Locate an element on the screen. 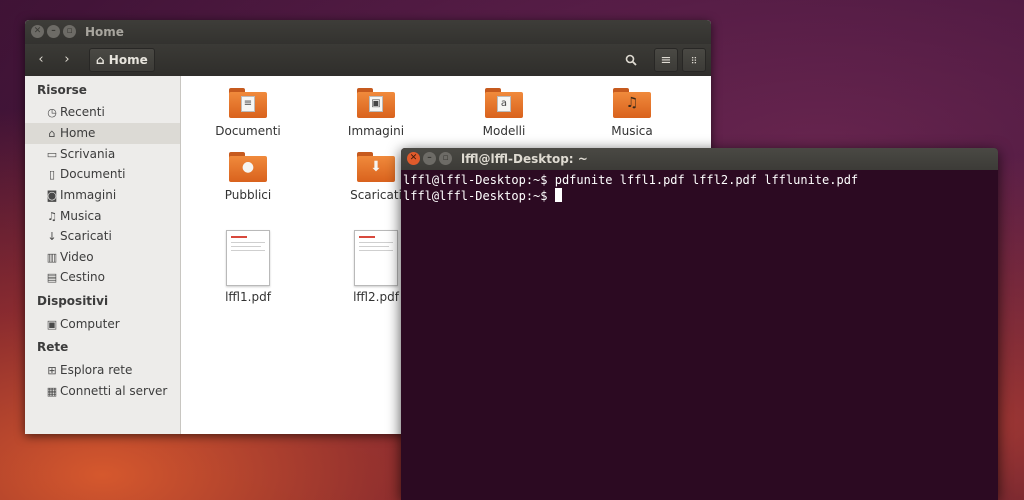 This screenshot has width=1024, height=500. search-icon is located at coordinates (631, 60).